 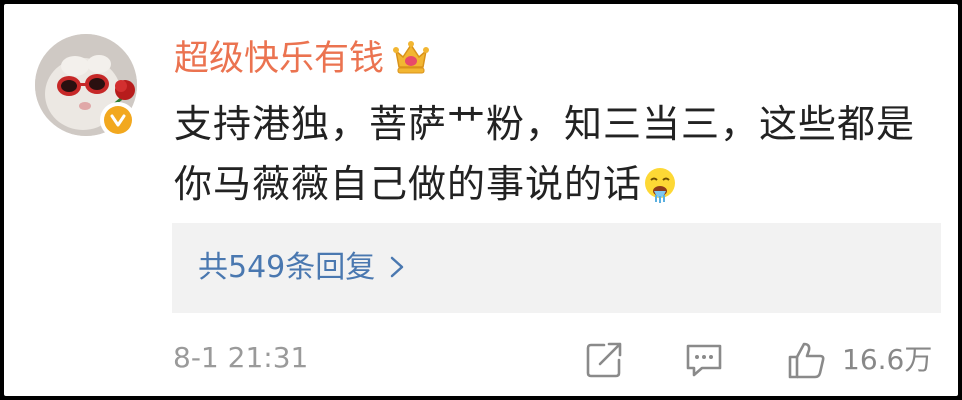 I want to click on vomit-emoji-icon, so click(x=660, y=181).